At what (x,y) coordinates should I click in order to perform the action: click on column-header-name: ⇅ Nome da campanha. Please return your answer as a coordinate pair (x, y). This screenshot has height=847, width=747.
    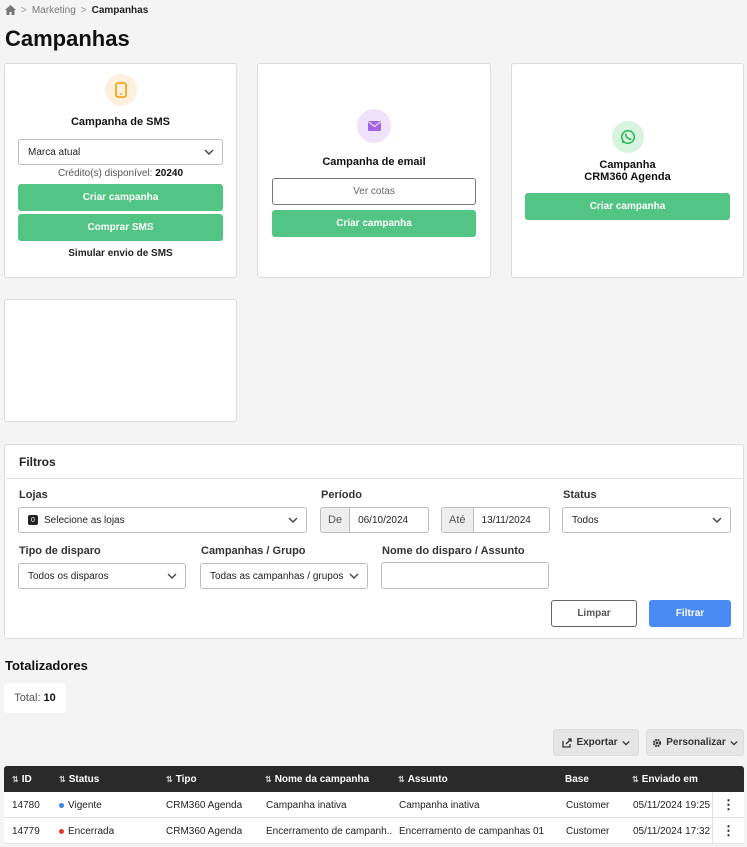
    Looking at the image, I should click on (317, 779).